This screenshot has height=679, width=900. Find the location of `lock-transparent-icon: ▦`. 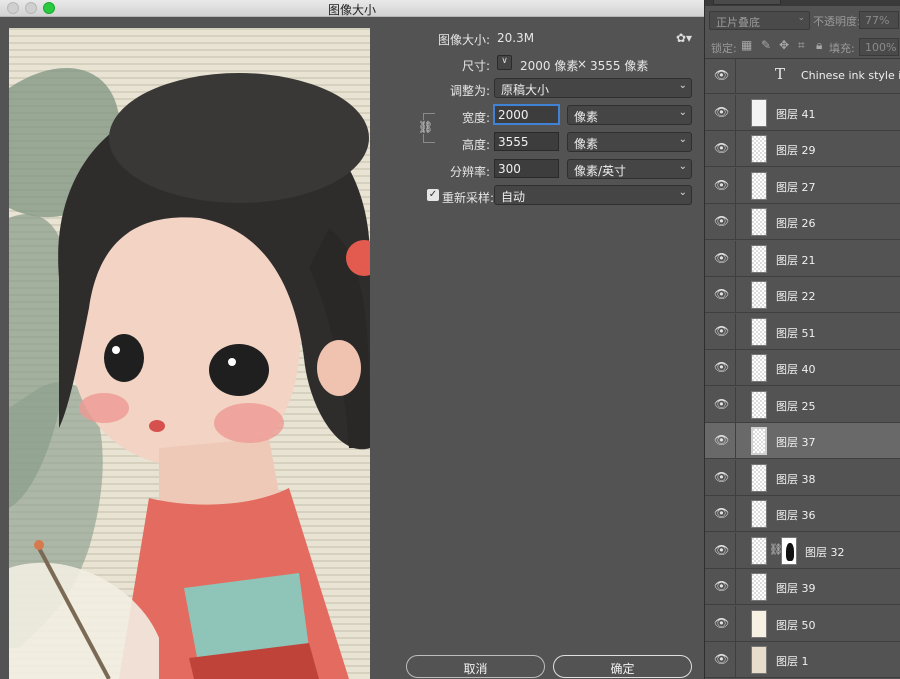

lock-transparent-icon: ▦ is located at coordinates (746, 45).